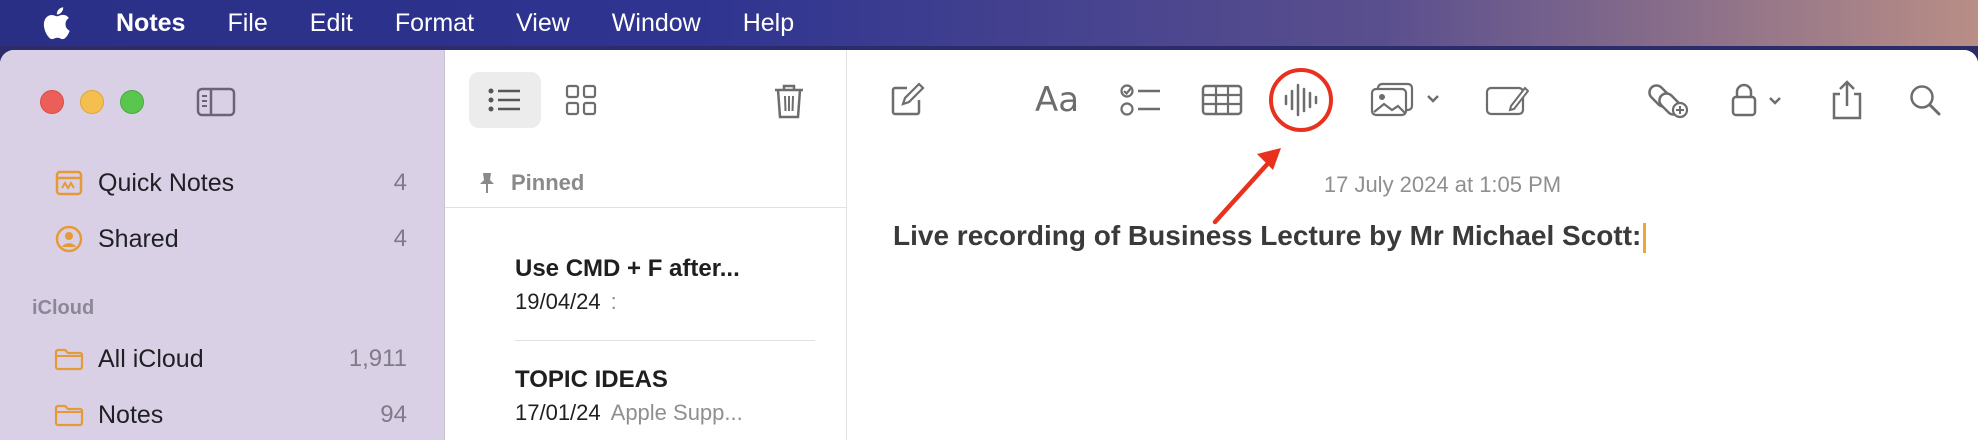 The height and width of the screenshot is (440, 1978). Describe the element at coordinates (69, 183) in the screenshot. I see `quick-notes-icon` at that location.